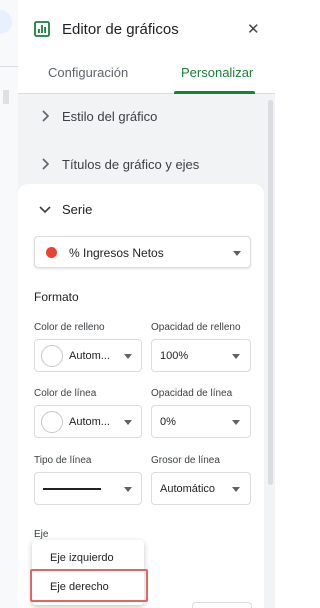 Image resolution: width=320 pixels, height=608 pixels. I want to click on section-label: Estilo del gráfico, so click(110, 116).